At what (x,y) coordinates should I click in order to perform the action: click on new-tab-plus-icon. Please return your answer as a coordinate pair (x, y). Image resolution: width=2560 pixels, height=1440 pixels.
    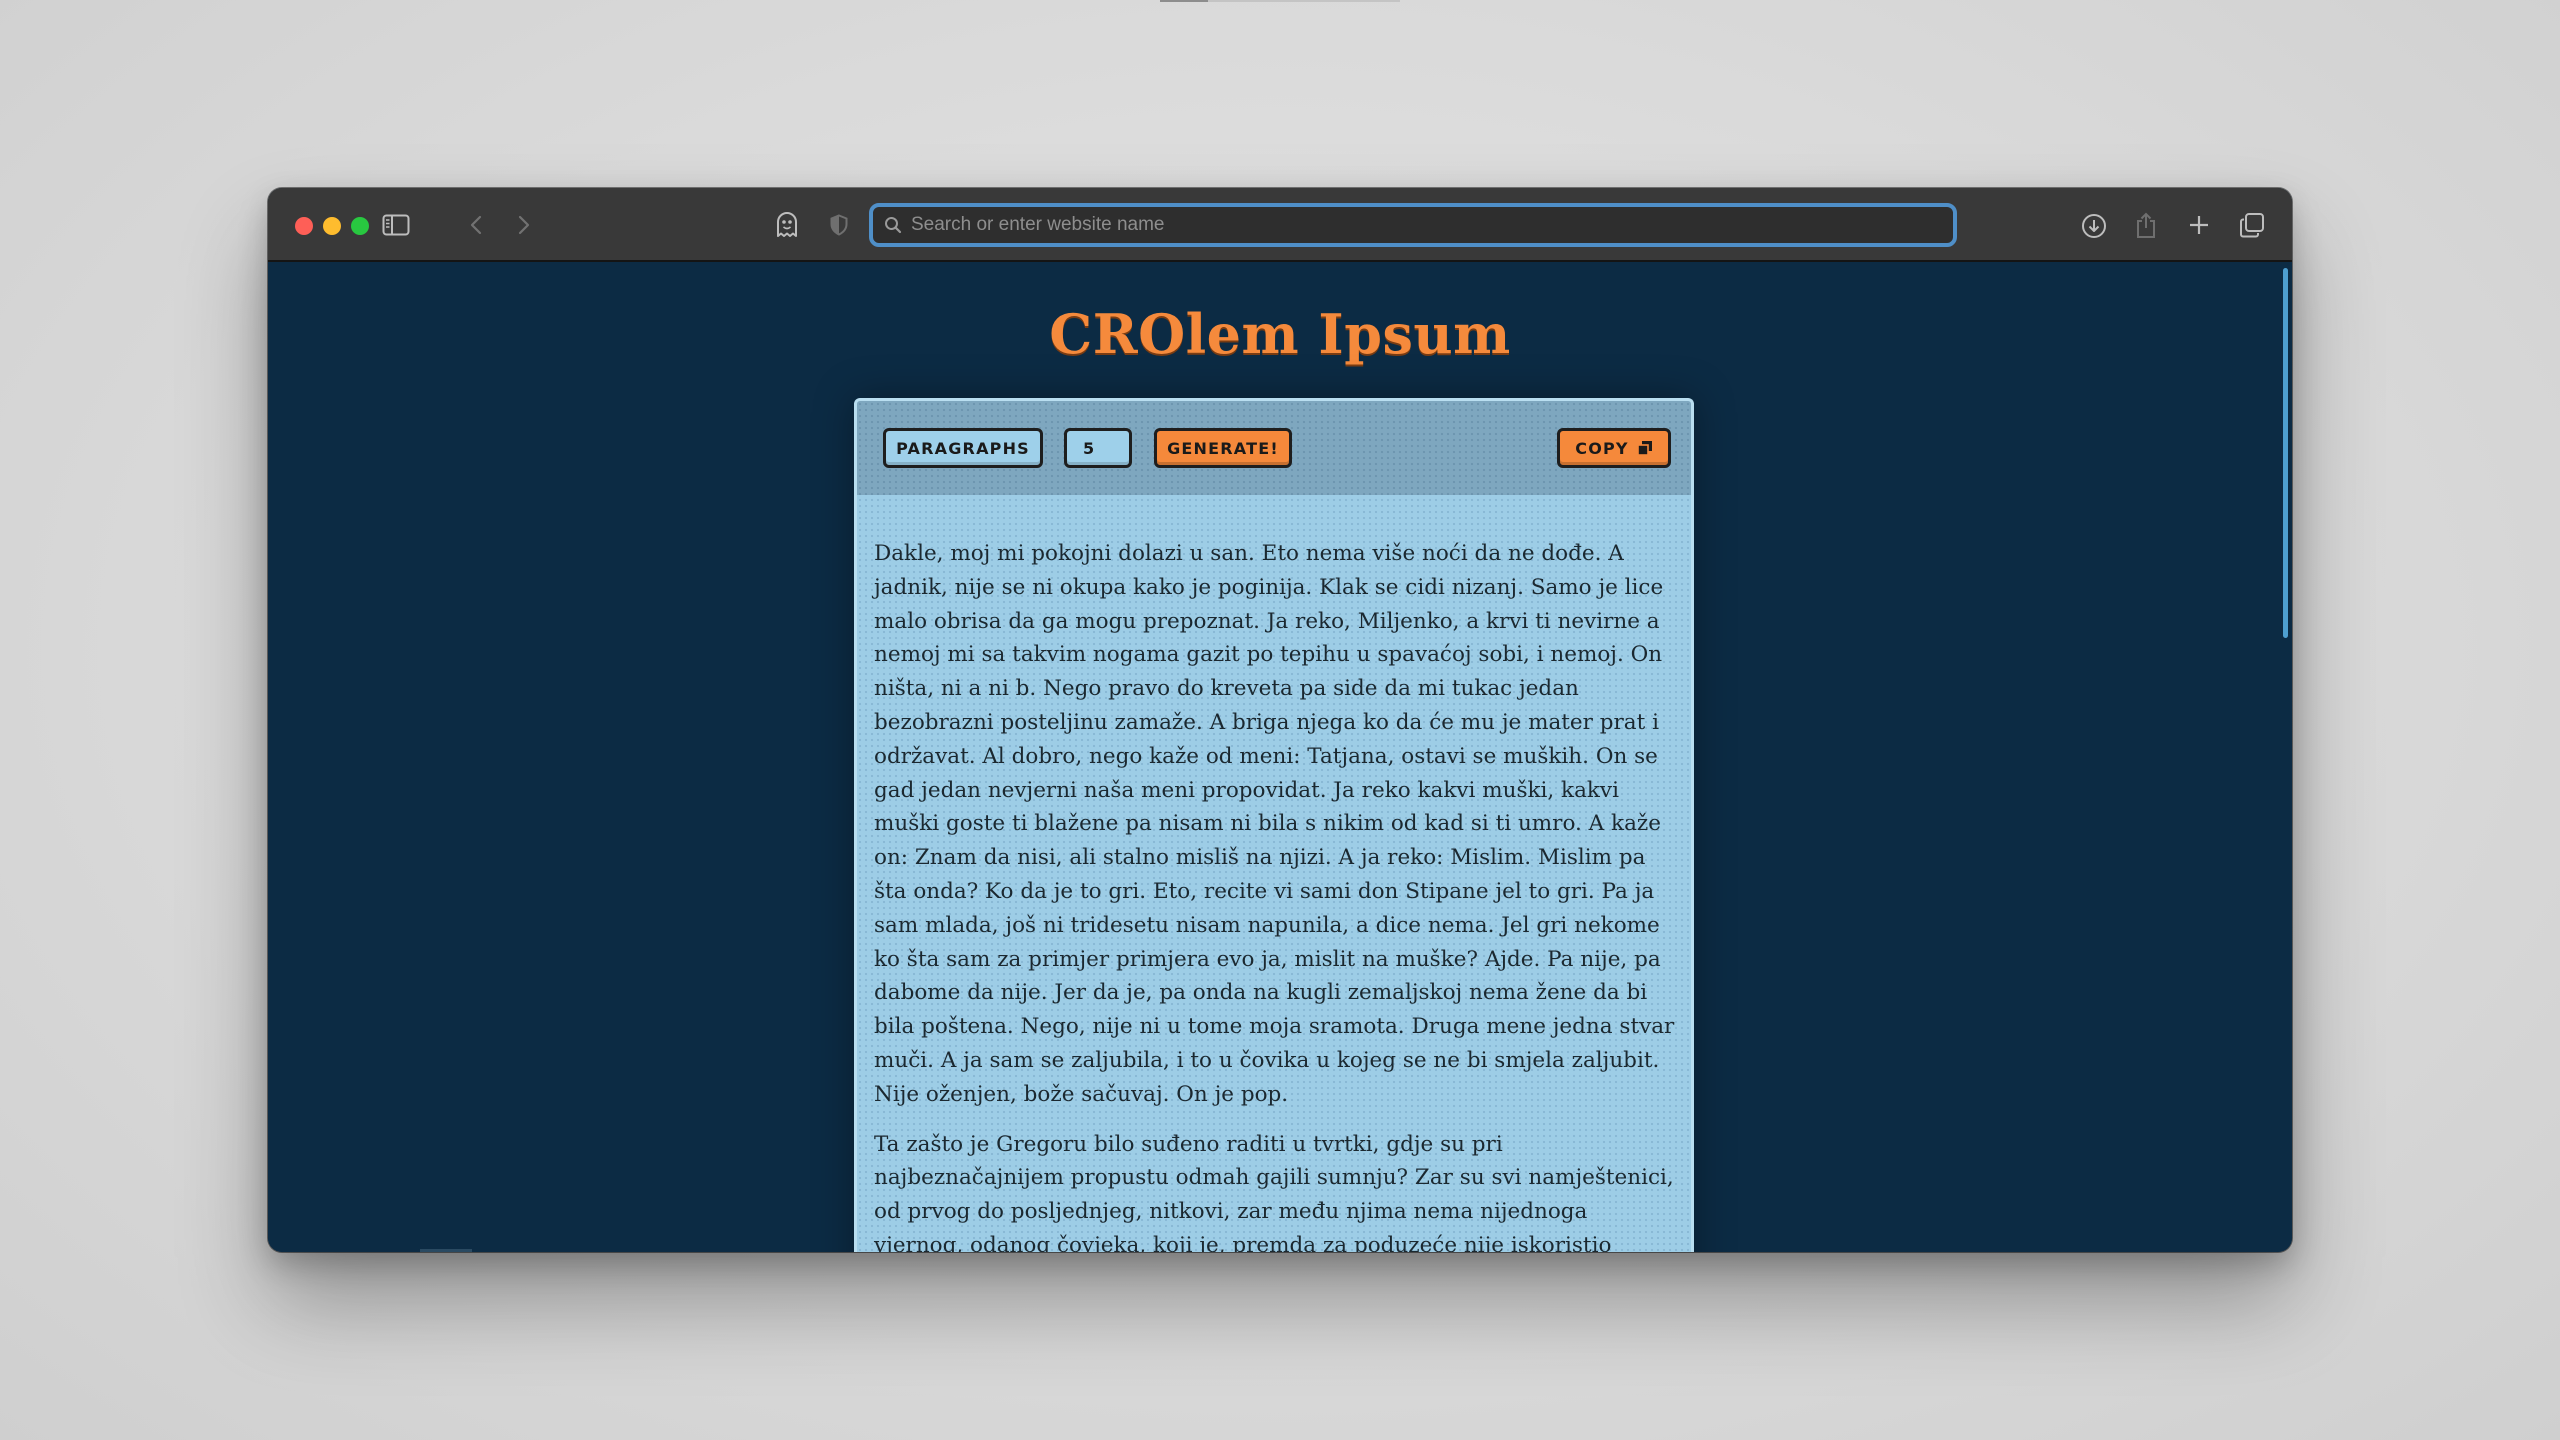
    Looking at the image, I should click on (2199, 225).